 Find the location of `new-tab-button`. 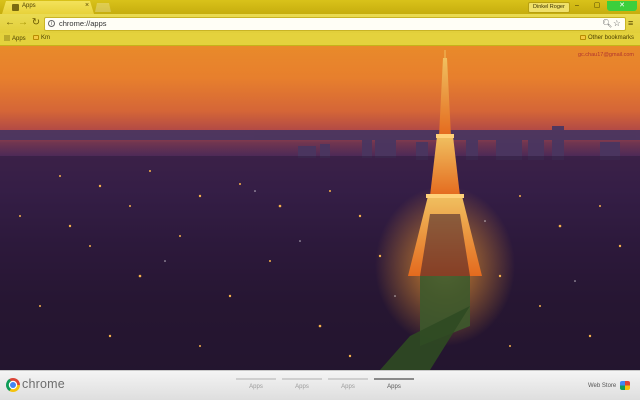

new-tab-button is located at coordinates (103, 7).